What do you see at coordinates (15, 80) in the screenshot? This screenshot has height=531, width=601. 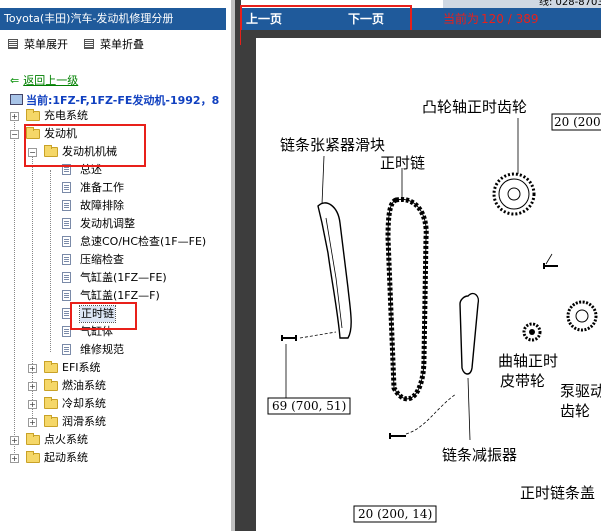 I see `back-arrow-icon: ⇐` at bounding box center [15, 80].